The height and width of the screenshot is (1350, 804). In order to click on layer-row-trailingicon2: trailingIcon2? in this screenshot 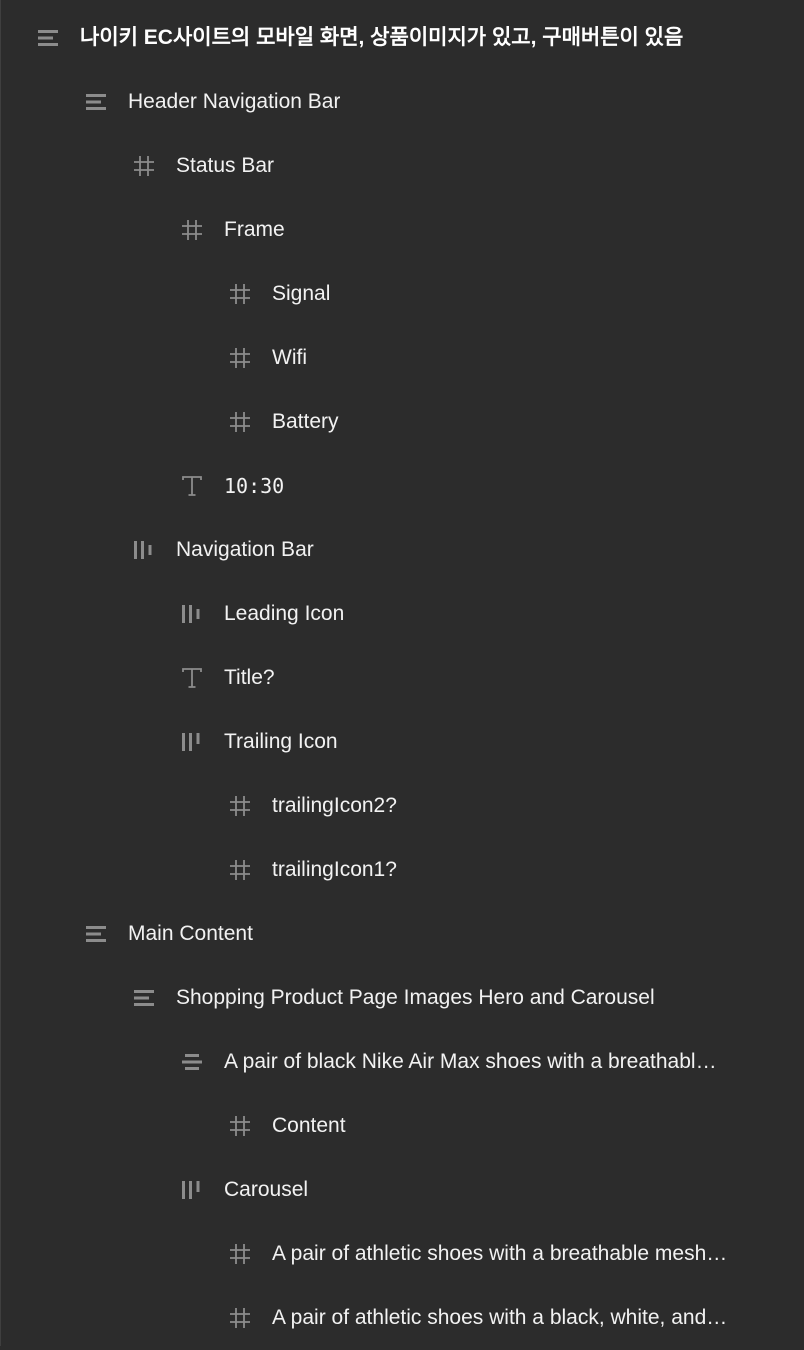, I will do `click(402, 806)`.